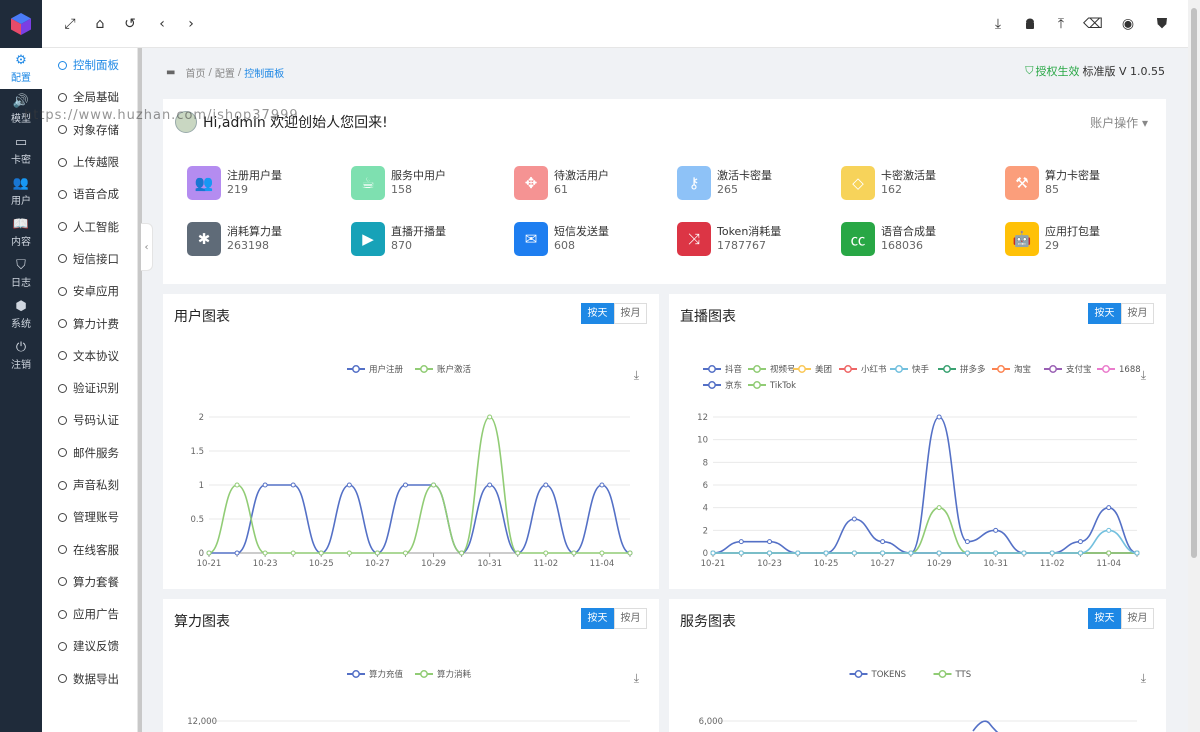 The image size is (1200, 732). Describe the element at coordinates (89, 226) in the screenshot. I see `submenu-item: 人工智能` at that location.